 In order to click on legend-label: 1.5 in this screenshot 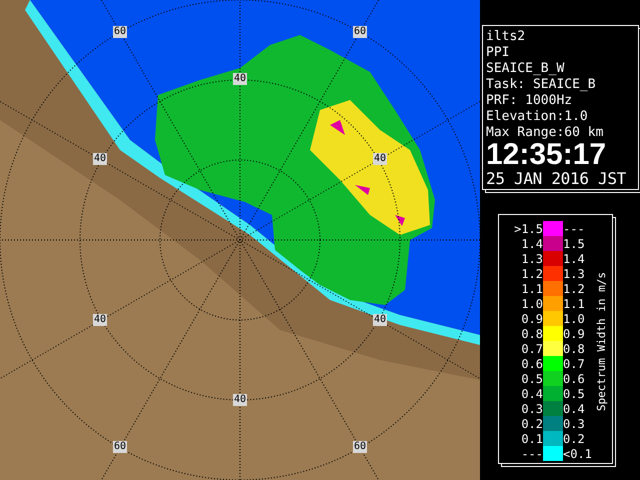, I will do `click(574, 243)`.